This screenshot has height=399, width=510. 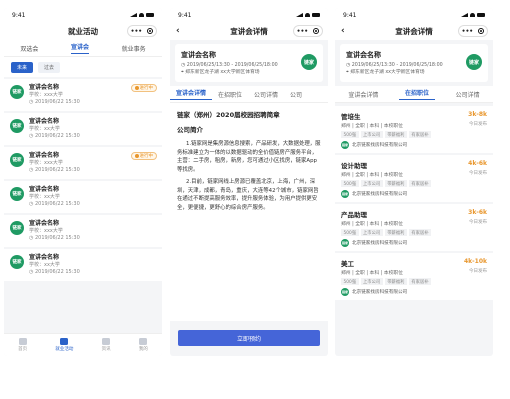 What do you see at coordinates (475, 261) in the screenshot?
I see `salary: 4k-10k` at bounding box center [475, 261].